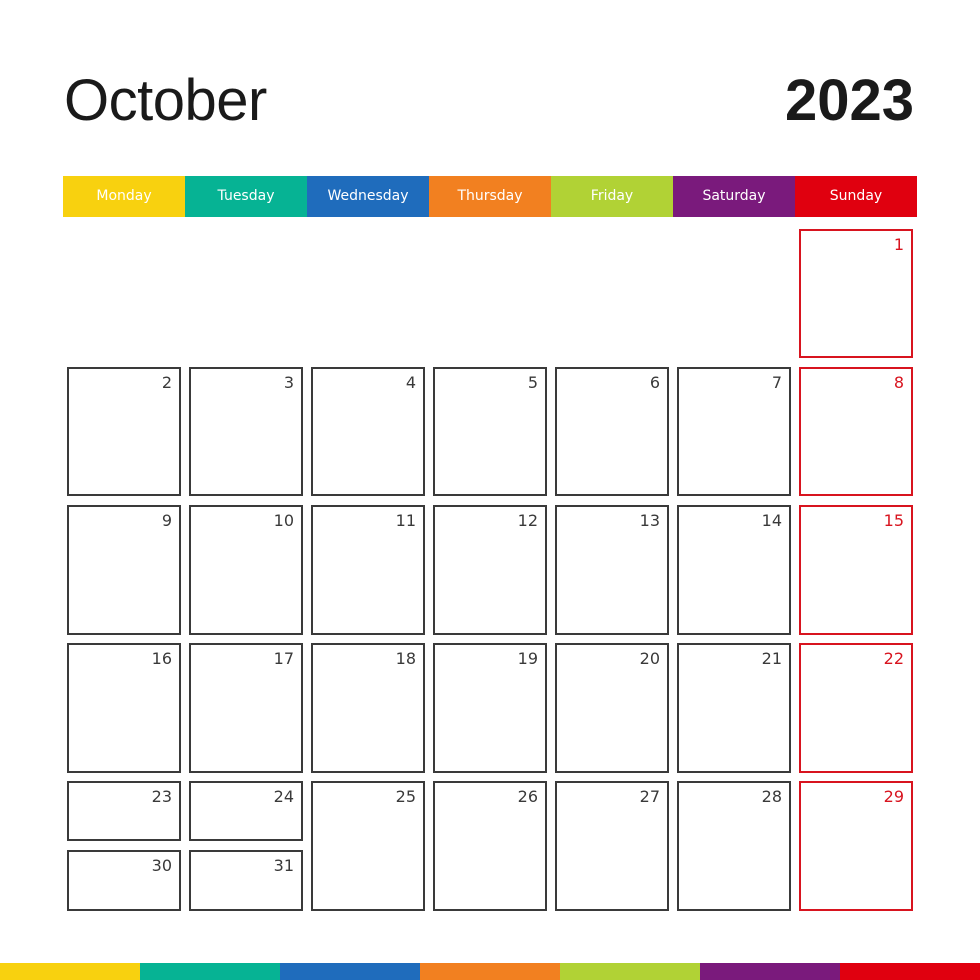 Image resolution: width=980 pixels, height=980 pixels. I want to click on day-number: 23, so click(161, 796).